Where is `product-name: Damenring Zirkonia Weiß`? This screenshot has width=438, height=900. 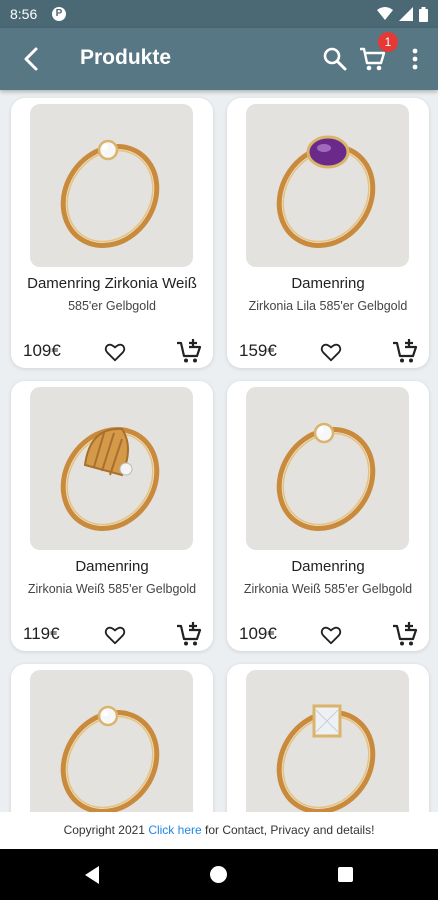 product-name: Damenring Zirkonia Weiß is located at coordinates (112, 283).